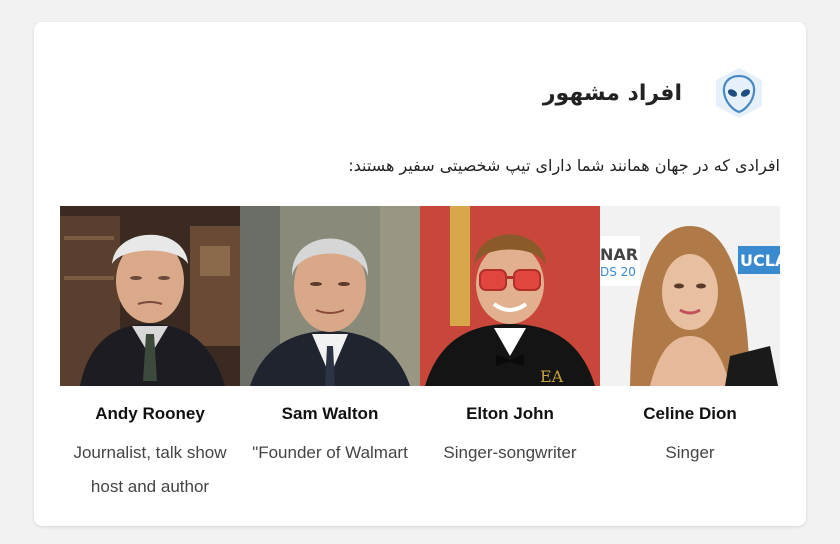  I want to click on person-role: "Founder of Walmart, so click(330, 452).